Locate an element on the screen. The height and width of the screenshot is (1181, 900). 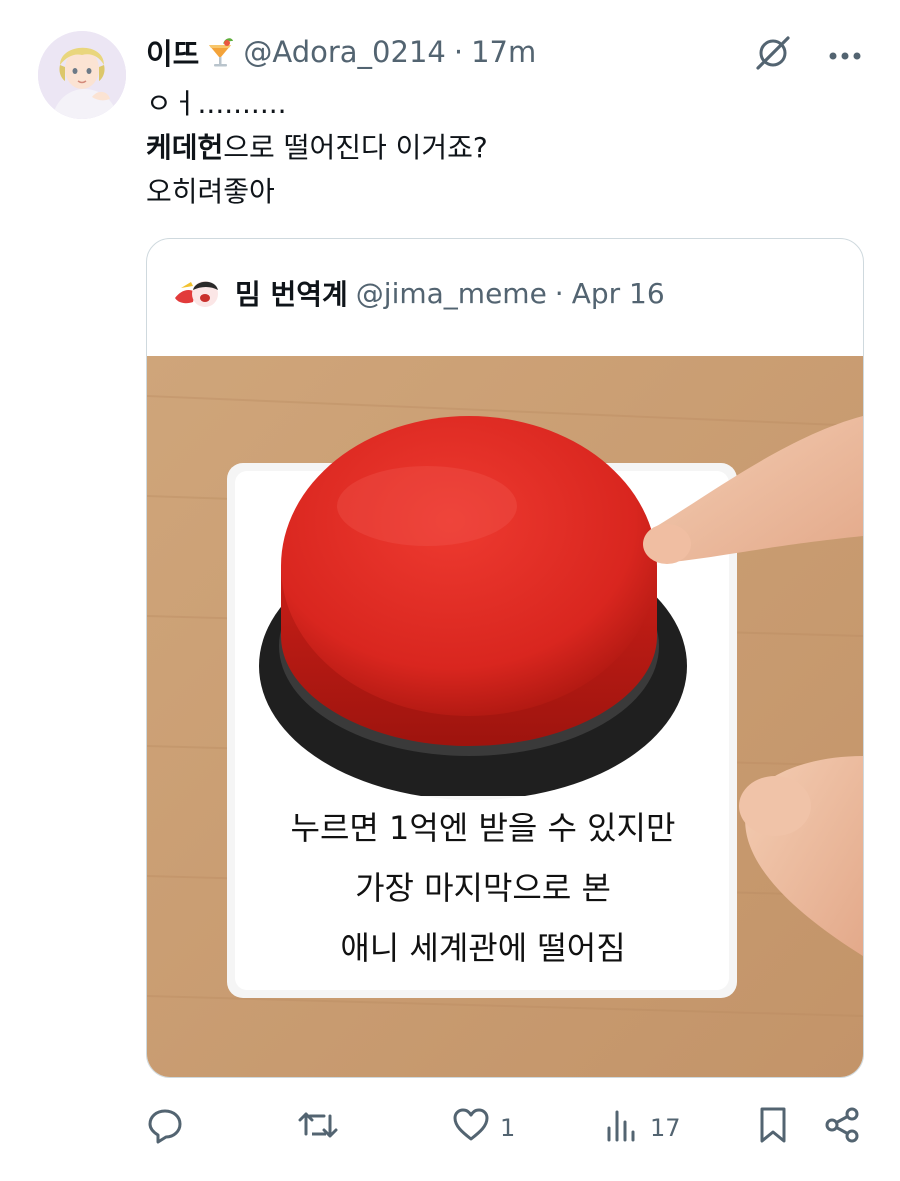
tweet-line-3: 오히려좋아 is located at coordinates (210, 191).